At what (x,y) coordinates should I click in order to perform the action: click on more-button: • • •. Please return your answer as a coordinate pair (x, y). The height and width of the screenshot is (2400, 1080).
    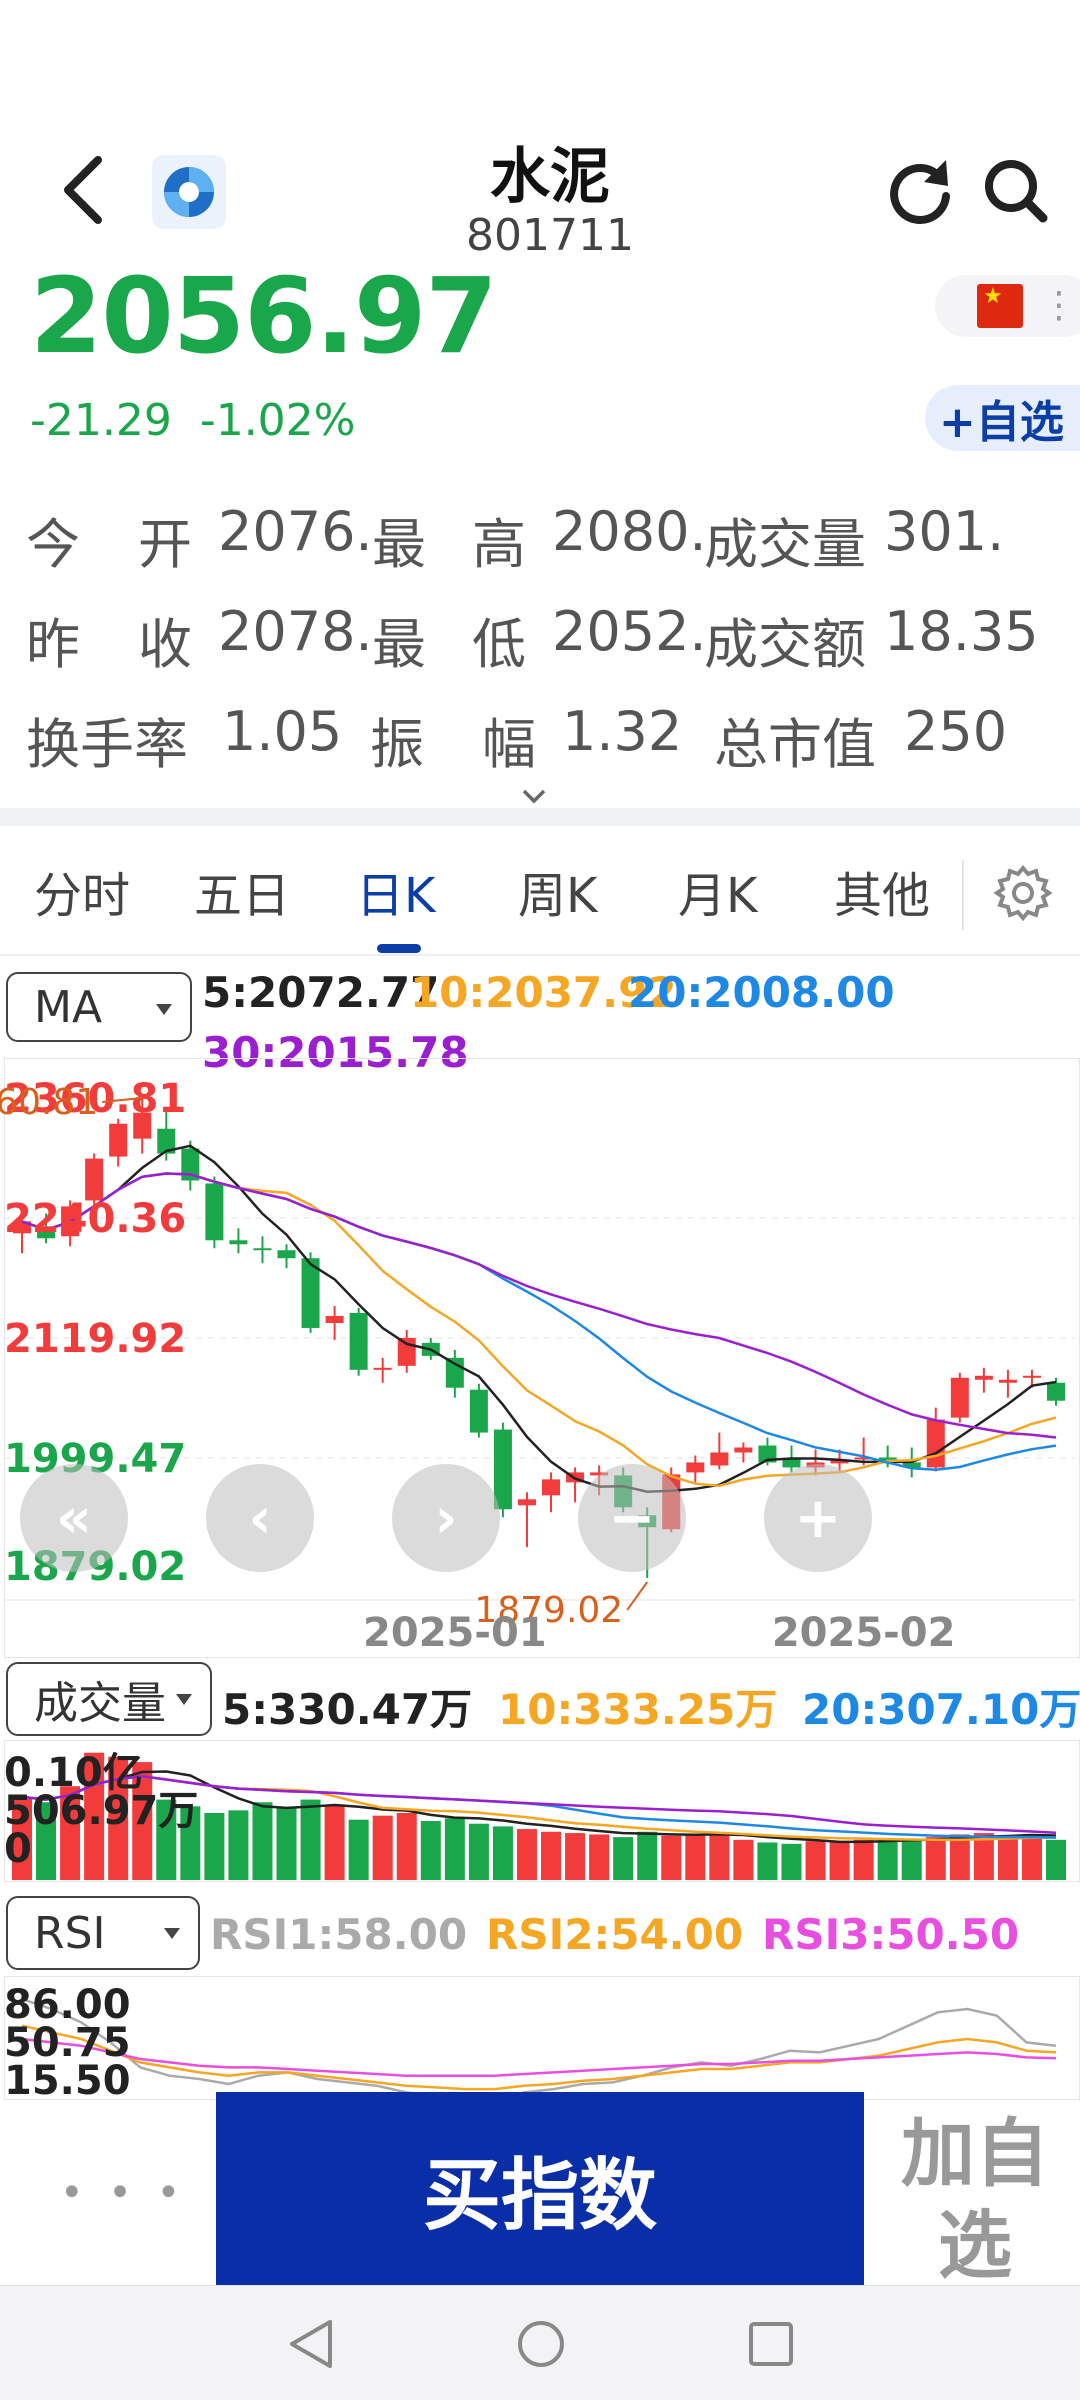
    Looking at the image, I should click on (123, 2193).